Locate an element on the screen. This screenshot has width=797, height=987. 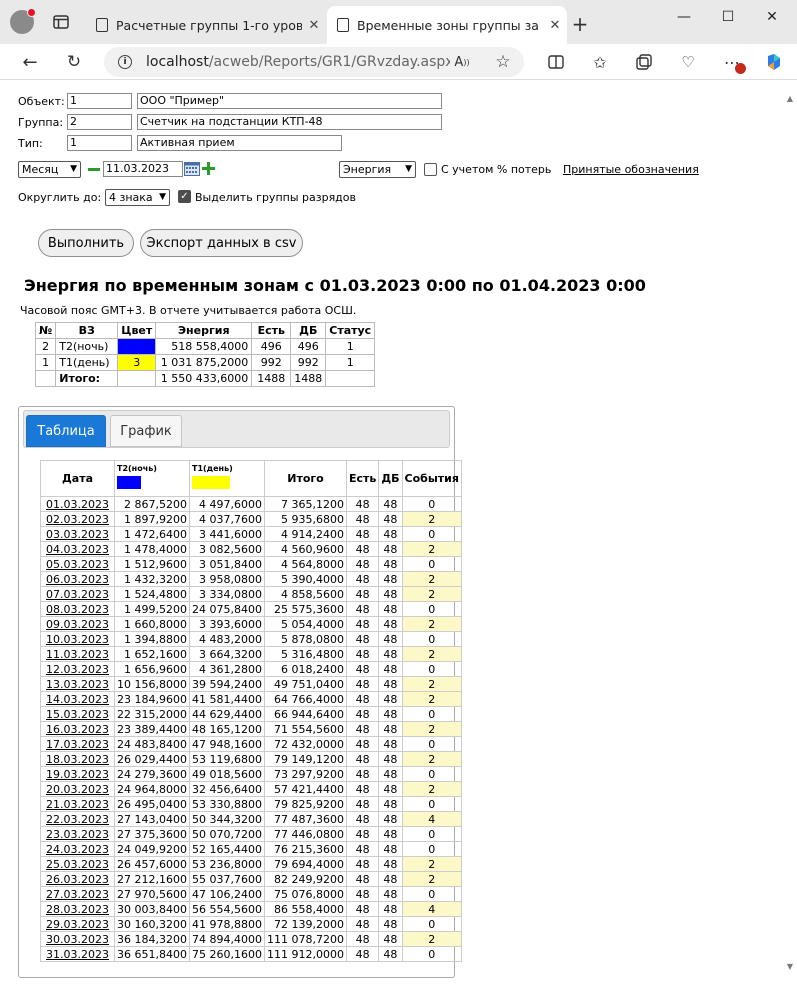
date-link: 18.03.2023 is located at coordinates (77, 759).